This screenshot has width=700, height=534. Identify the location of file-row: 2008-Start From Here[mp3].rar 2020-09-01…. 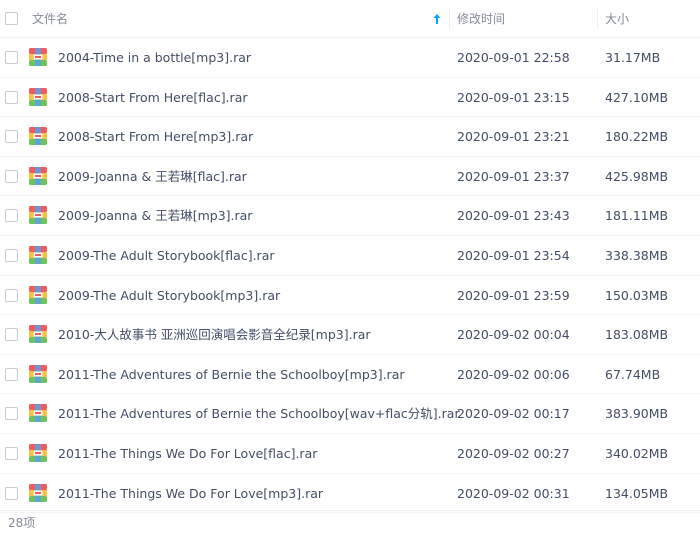
(350, 137).